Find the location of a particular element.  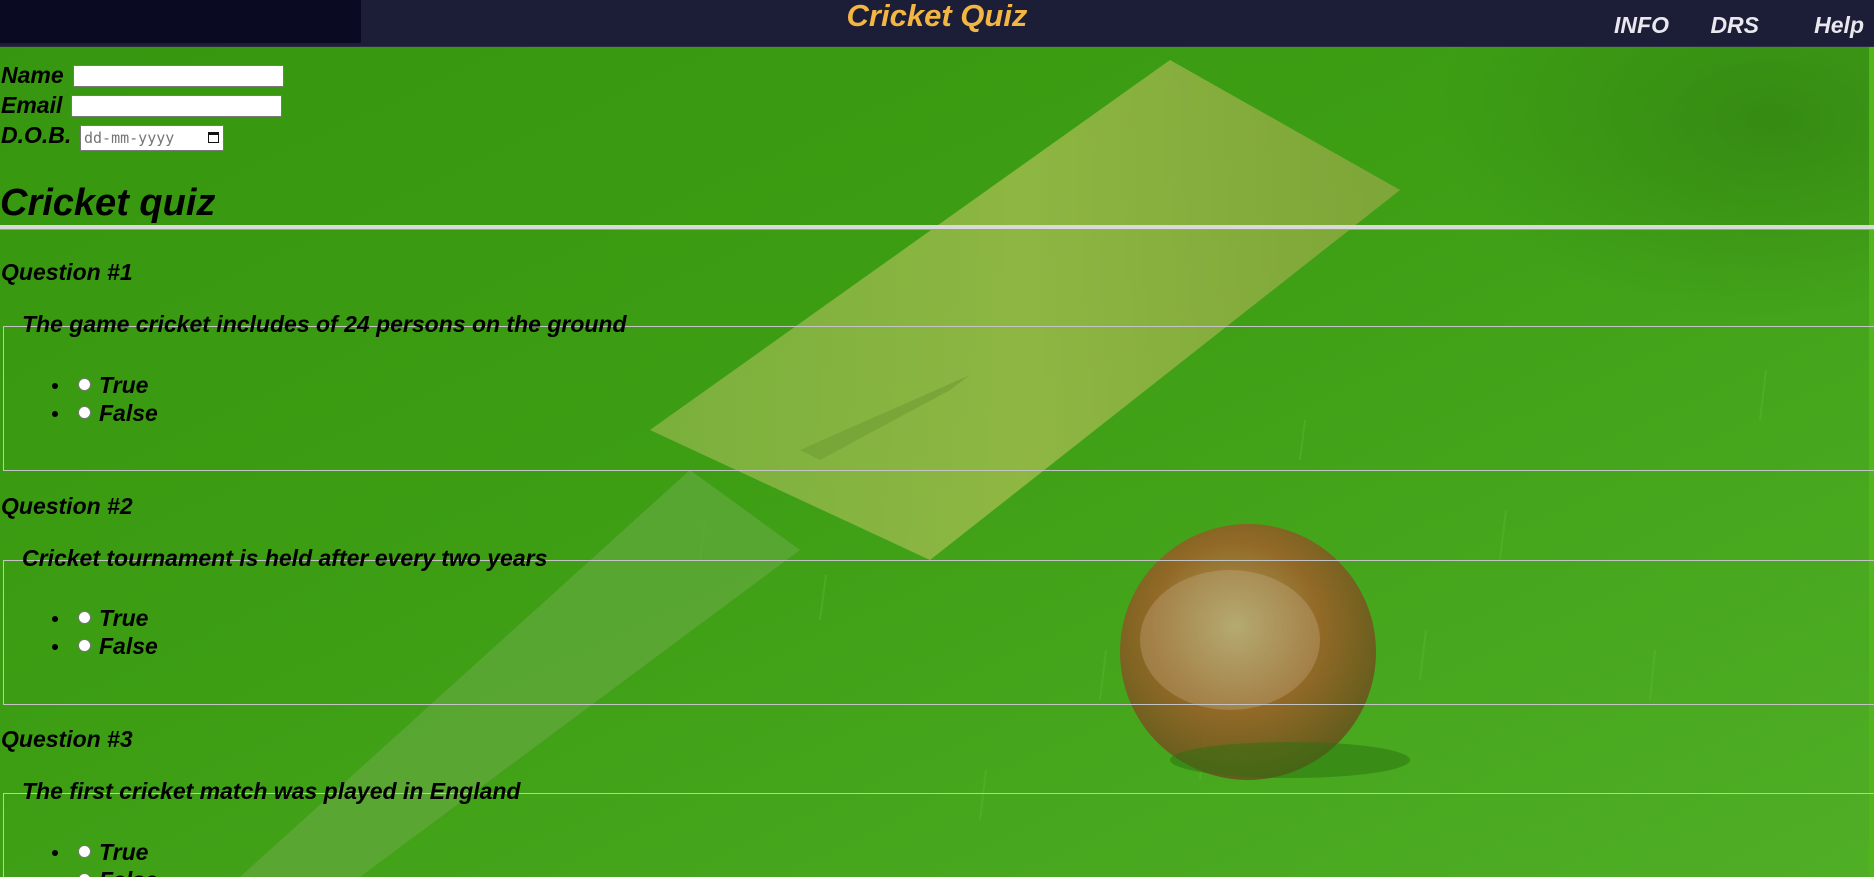

dob-date-picker is located at coordinates (152, 138).